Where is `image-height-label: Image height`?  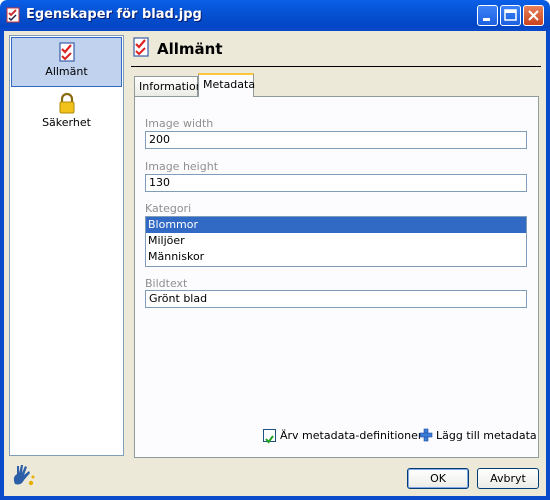 image-height-label: Image height is located at coordinates (182, 166).